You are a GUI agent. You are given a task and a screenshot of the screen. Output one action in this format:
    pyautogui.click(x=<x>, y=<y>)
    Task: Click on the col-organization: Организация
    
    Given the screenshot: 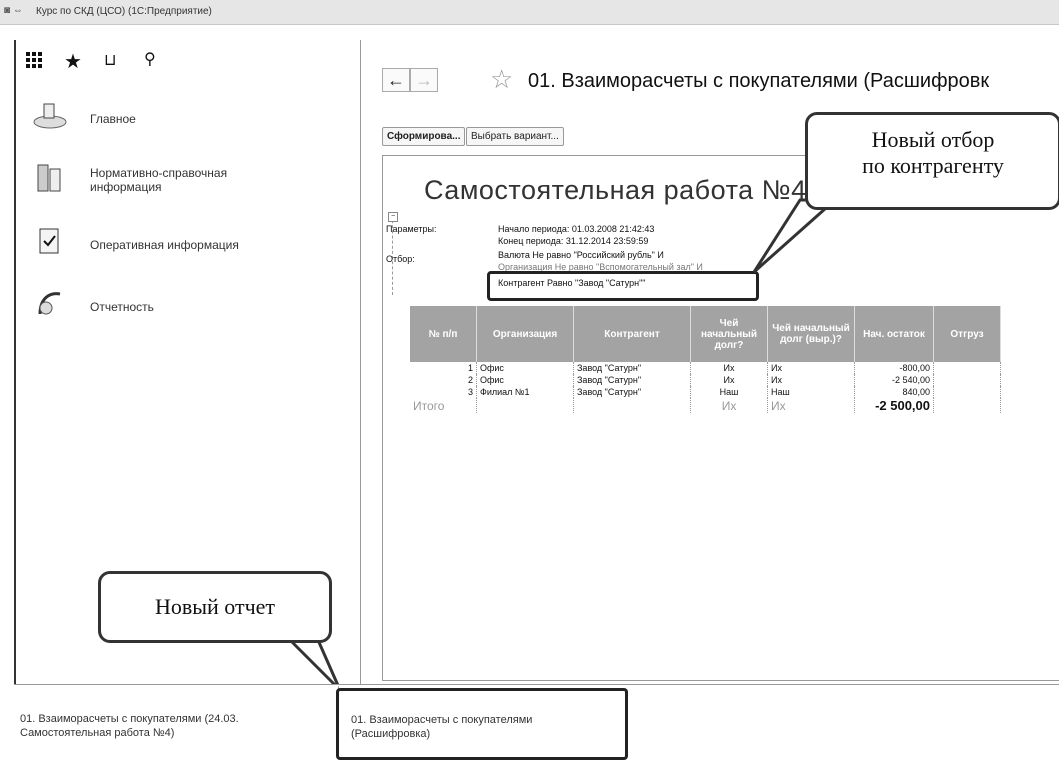 What is the action you would take?
    pyautogui.click(x=525, y=334)
    